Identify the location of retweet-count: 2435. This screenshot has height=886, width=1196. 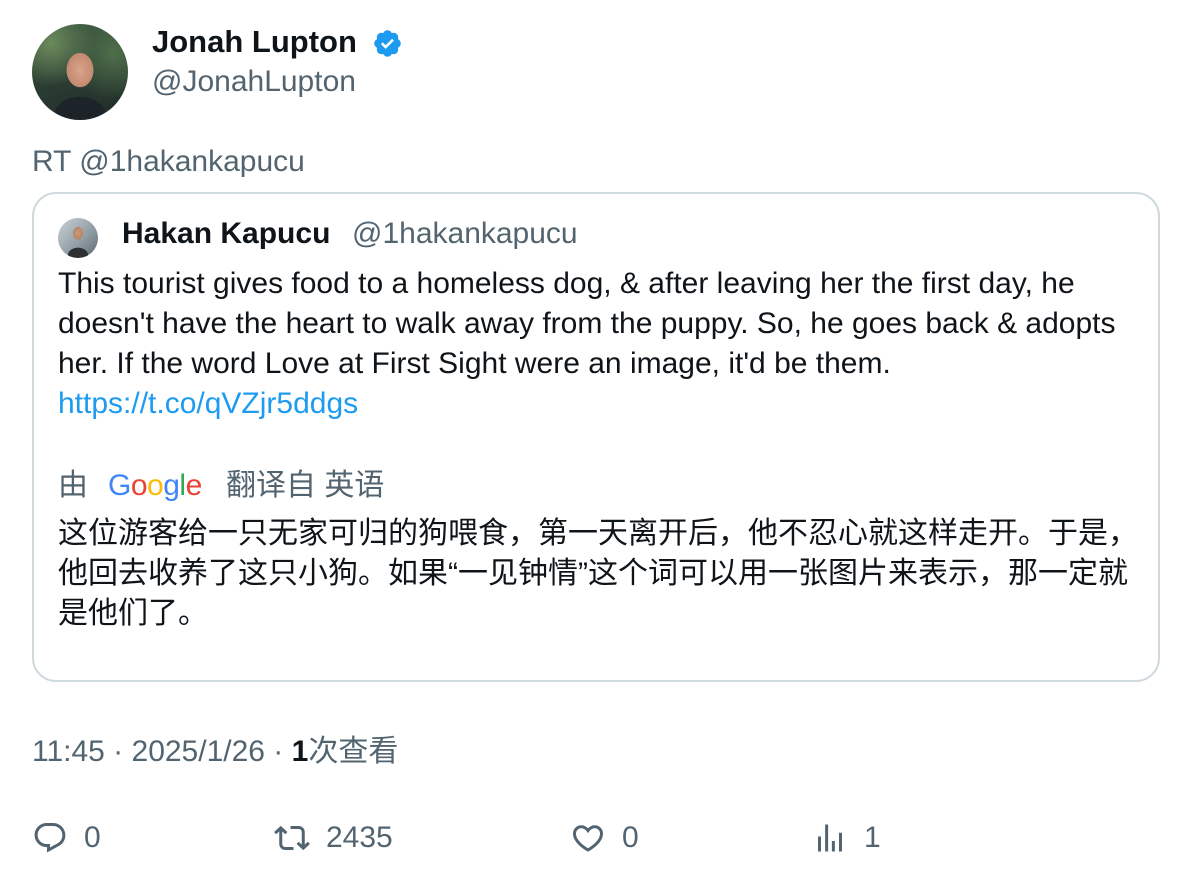
(359, 837).